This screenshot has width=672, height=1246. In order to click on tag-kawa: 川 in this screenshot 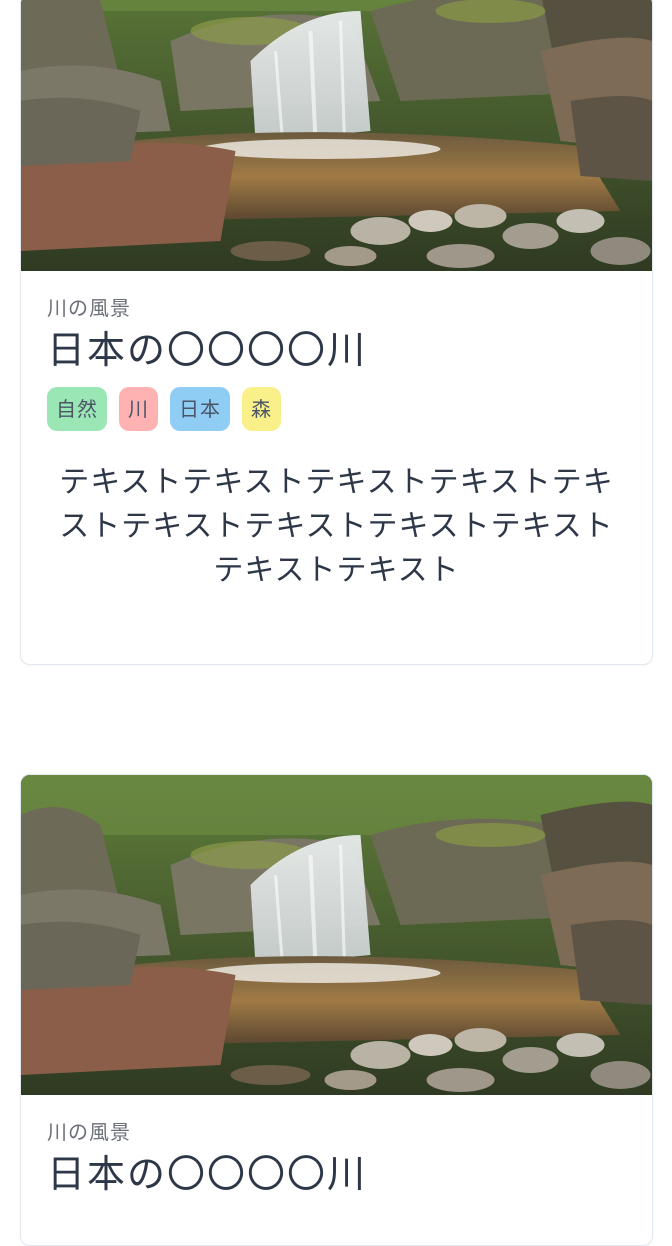, I will do `click(138, 409)`.